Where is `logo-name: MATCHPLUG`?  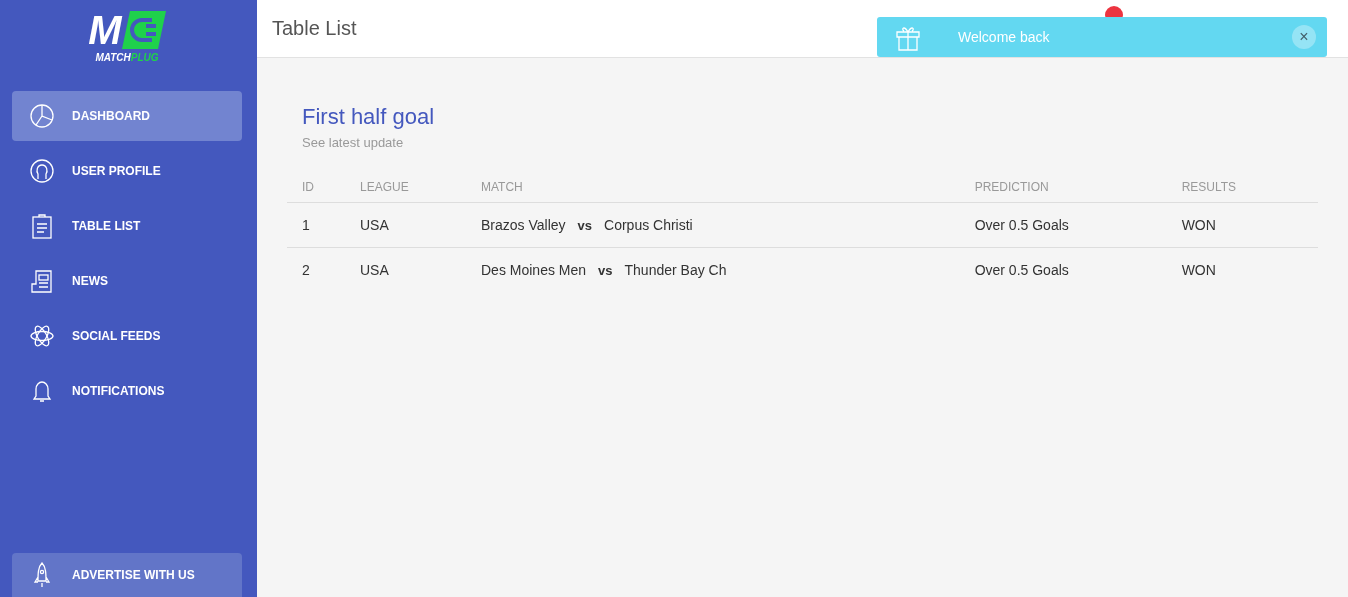
logo-name: MATCHPLUG is located at coordinates (127, 57).